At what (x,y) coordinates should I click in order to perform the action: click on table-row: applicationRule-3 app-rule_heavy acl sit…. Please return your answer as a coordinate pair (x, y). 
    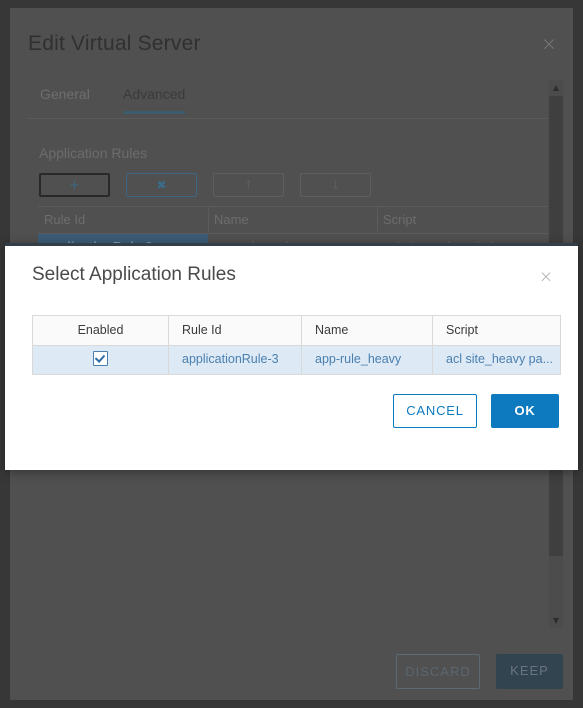
    Looking at the image, I should click on (296, 360).